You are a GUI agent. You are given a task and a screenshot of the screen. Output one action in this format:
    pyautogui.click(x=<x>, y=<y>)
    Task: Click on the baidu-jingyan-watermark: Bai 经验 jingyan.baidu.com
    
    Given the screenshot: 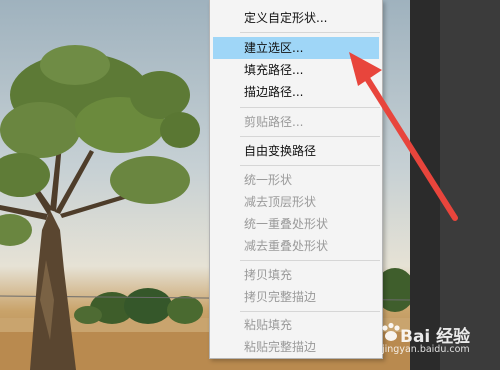 What is the action you would take?
    pyautogui.click(x=440, y=342)
    